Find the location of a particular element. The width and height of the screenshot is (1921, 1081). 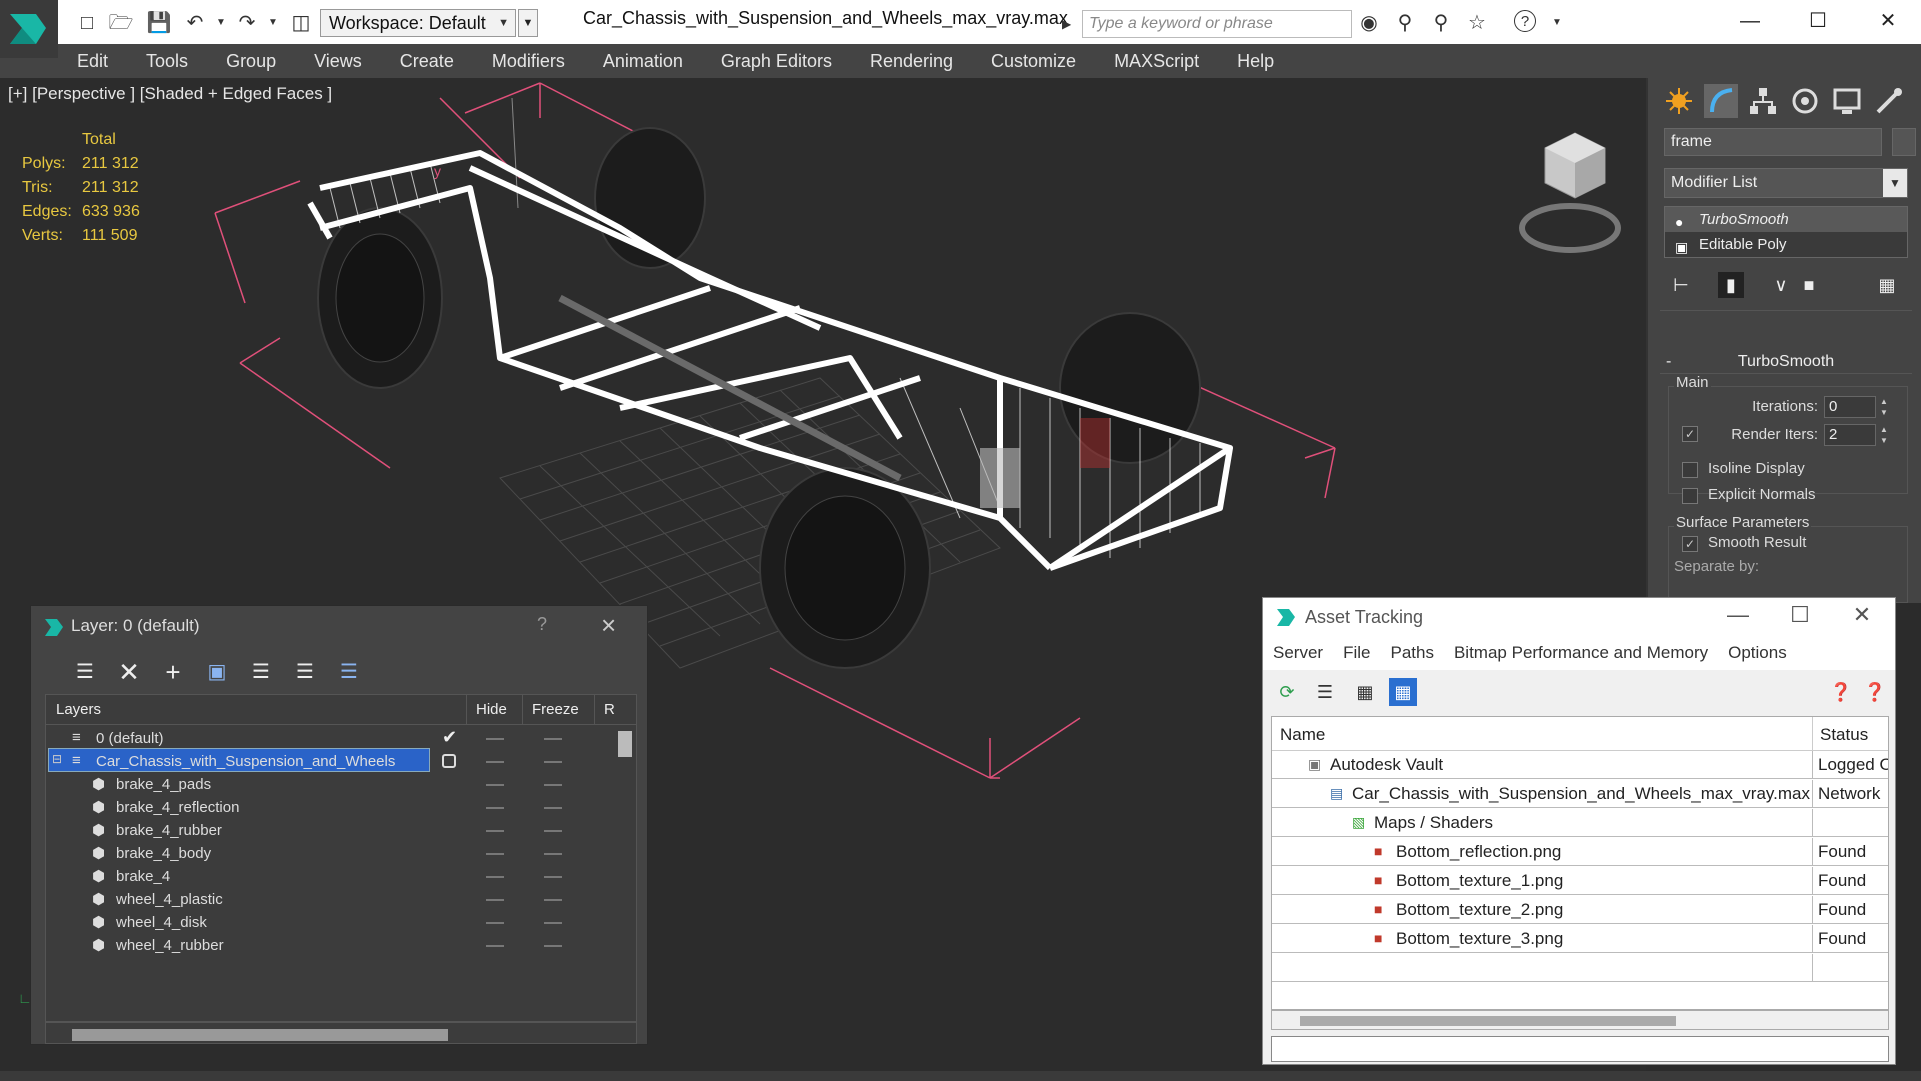

menu-file: File is located at coordinates (1356, 653).